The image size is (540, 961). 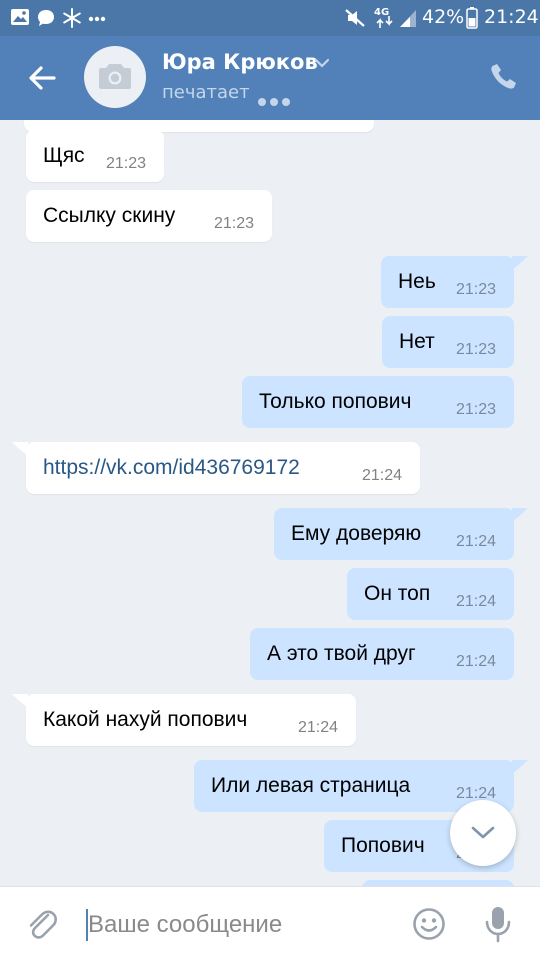 I want to click on message-bubble: Он топ 21:24, so click(x=430, y=594).